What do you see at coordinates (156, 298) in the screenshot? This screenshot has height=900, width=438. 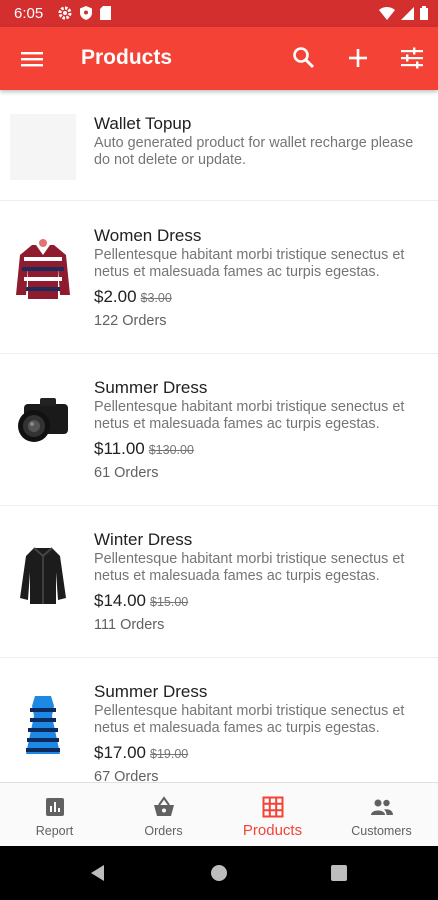 I see `product-old-price: $3.00` at bounding box center [156, 298].